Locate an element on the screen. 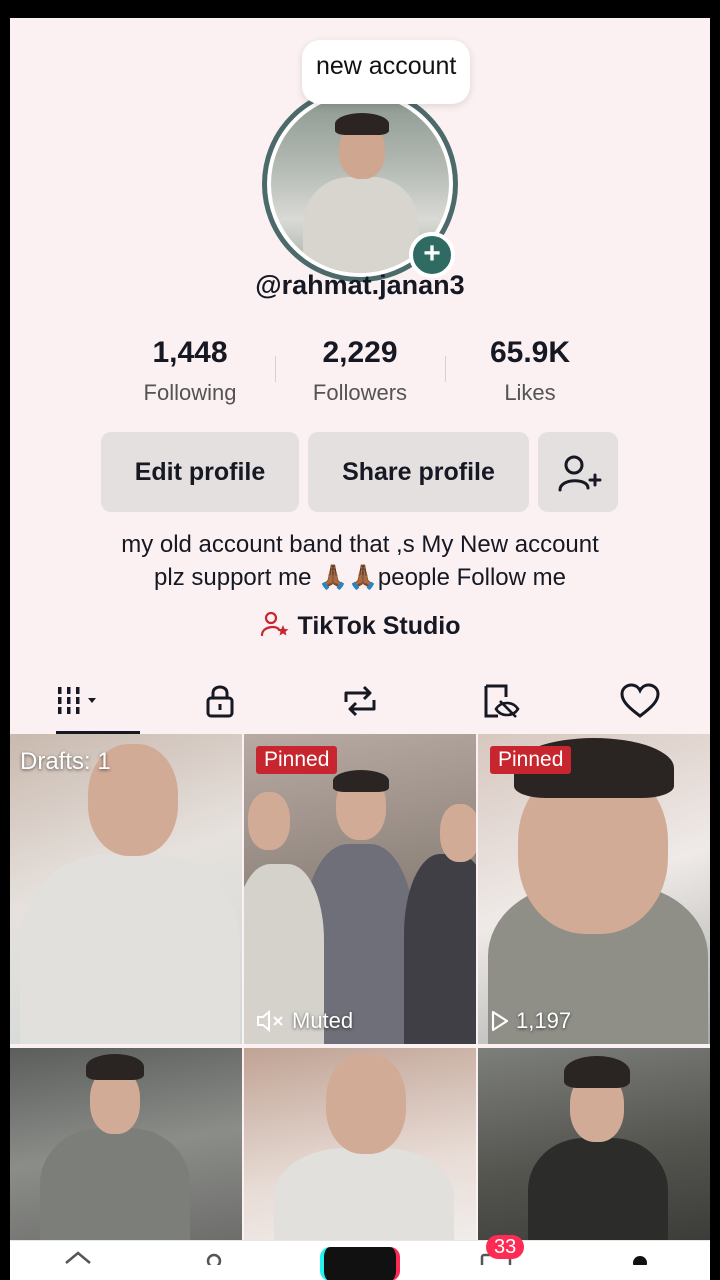 Image resolution: width=720 pixels, height=1280 pixels. speaker-muted-icon is located at coordinates (270, 1021).